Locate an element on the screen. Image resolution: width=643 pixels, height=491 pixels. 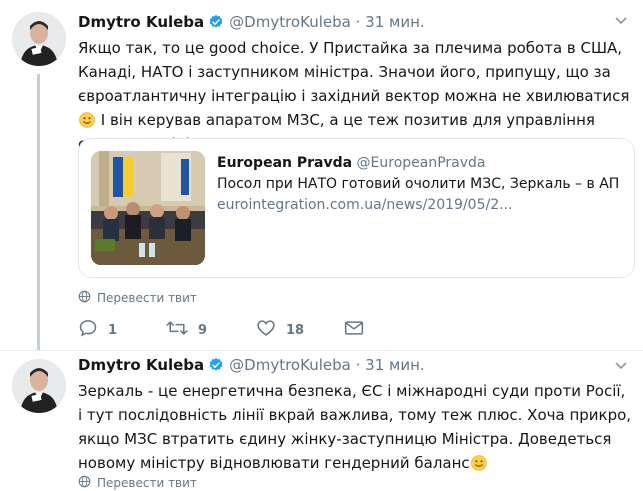
like-count: 18 is located at coordinates (295, 330).